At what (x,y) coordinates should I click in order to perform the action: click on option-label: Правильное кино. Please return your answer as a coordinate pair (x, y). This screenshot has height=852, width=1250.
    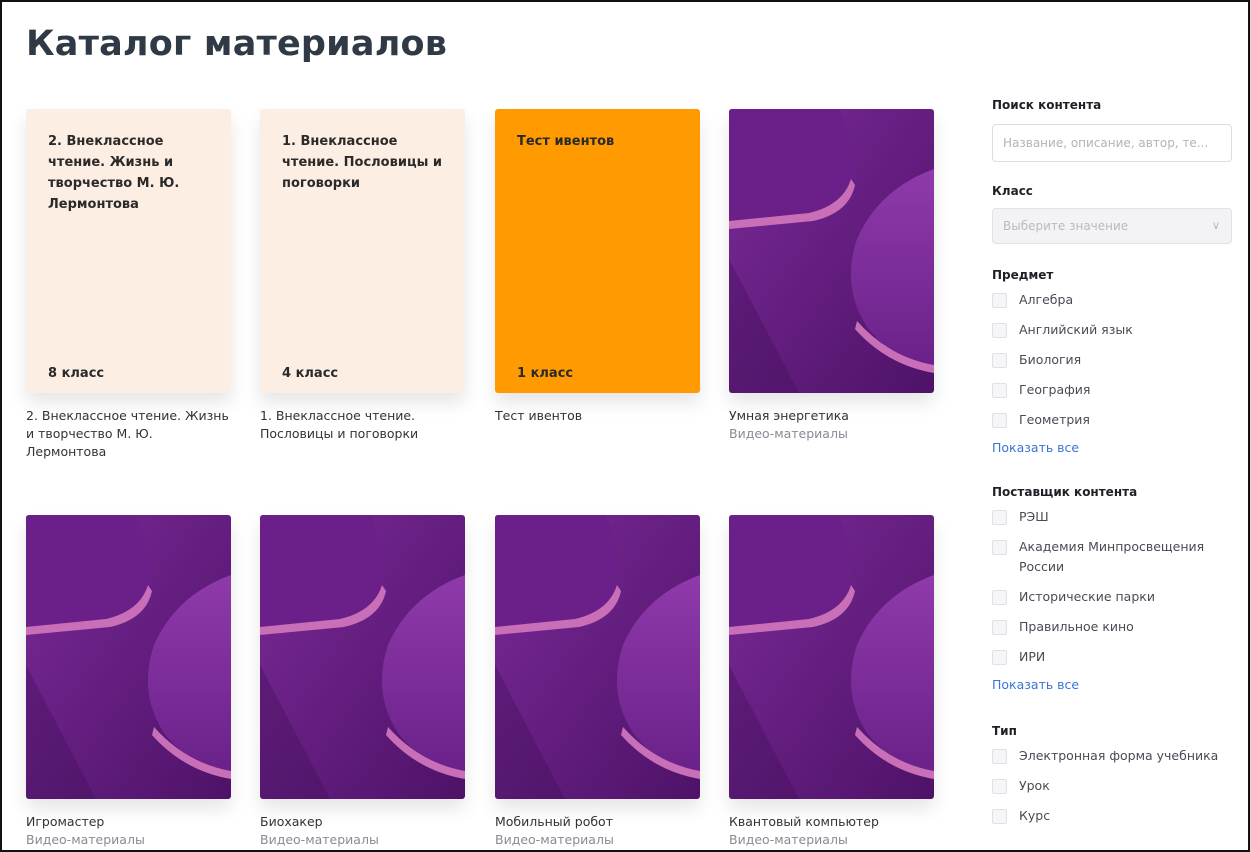
    Looking at the image, I should click on (1076, 626).